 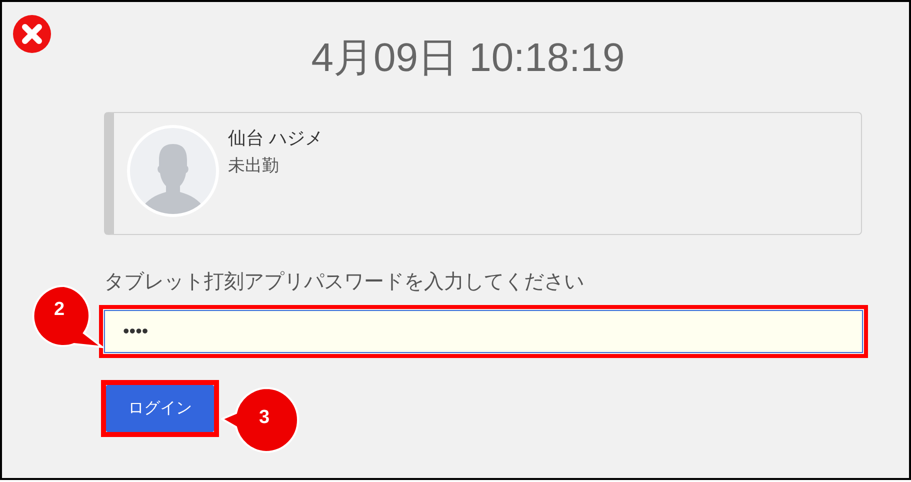 I want to click on password-prompt: タブレット打刻アプリパスワードを入力してください, so click(x=344, y=282).